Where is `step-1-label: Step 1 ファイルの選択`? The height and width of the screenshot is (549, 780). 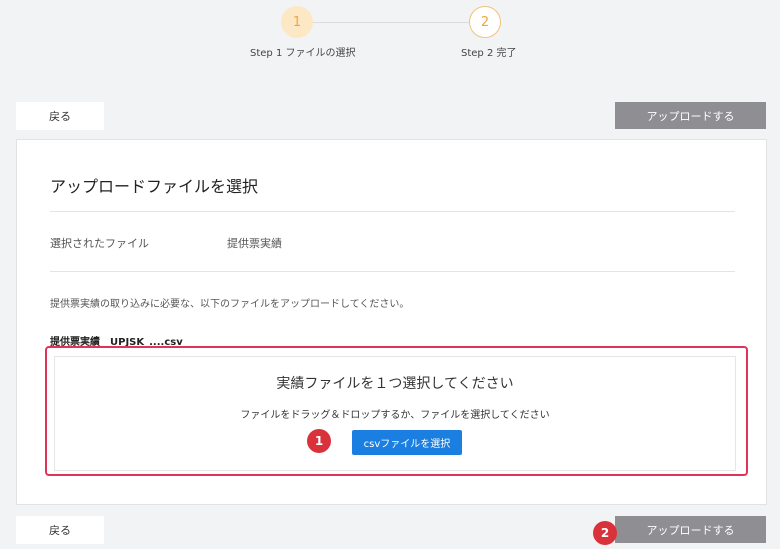
step-1-label: Step 1 ファイルの選択 is located at coordinates (303, 53).